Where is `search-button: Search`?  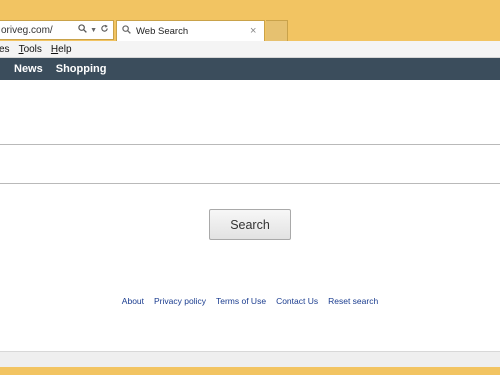
search-button: Search is located at coordinates (250, 224).